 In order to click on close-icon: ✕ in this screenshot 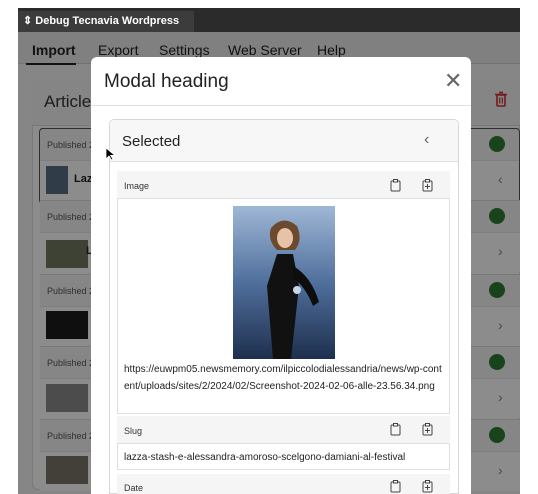, I will do `click(453, 81)`.